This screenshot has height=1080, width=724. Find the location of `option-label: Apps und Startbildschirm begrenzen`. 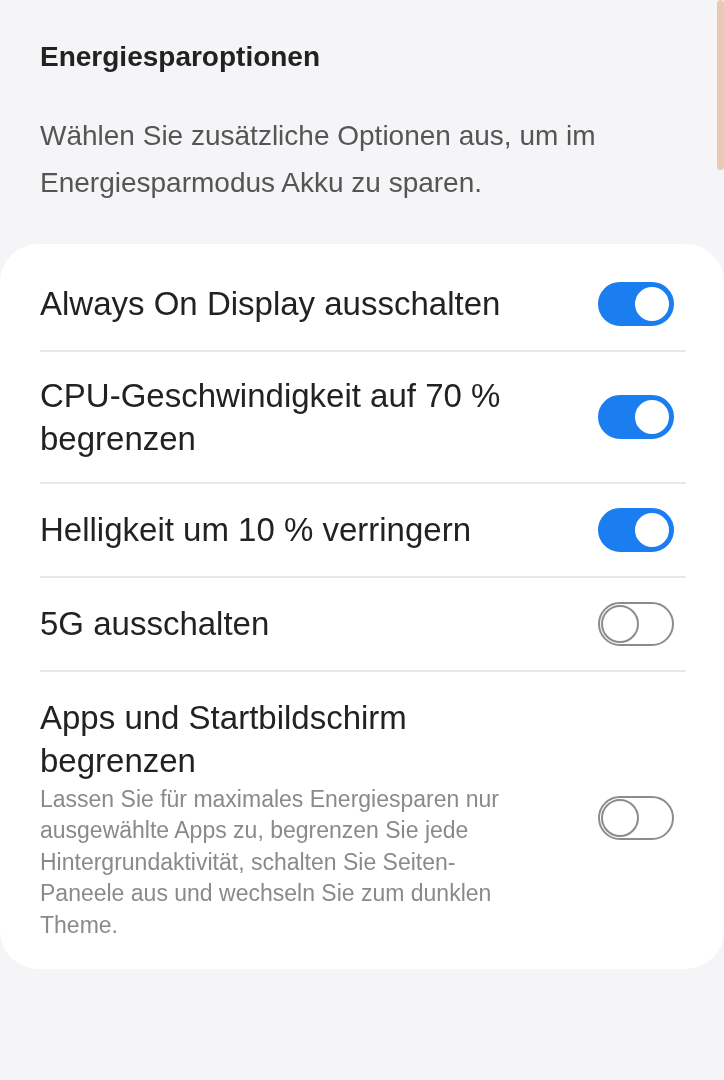

option-label: Apps und Startbildschirm begrenzen is located at coordinates (224, 739).